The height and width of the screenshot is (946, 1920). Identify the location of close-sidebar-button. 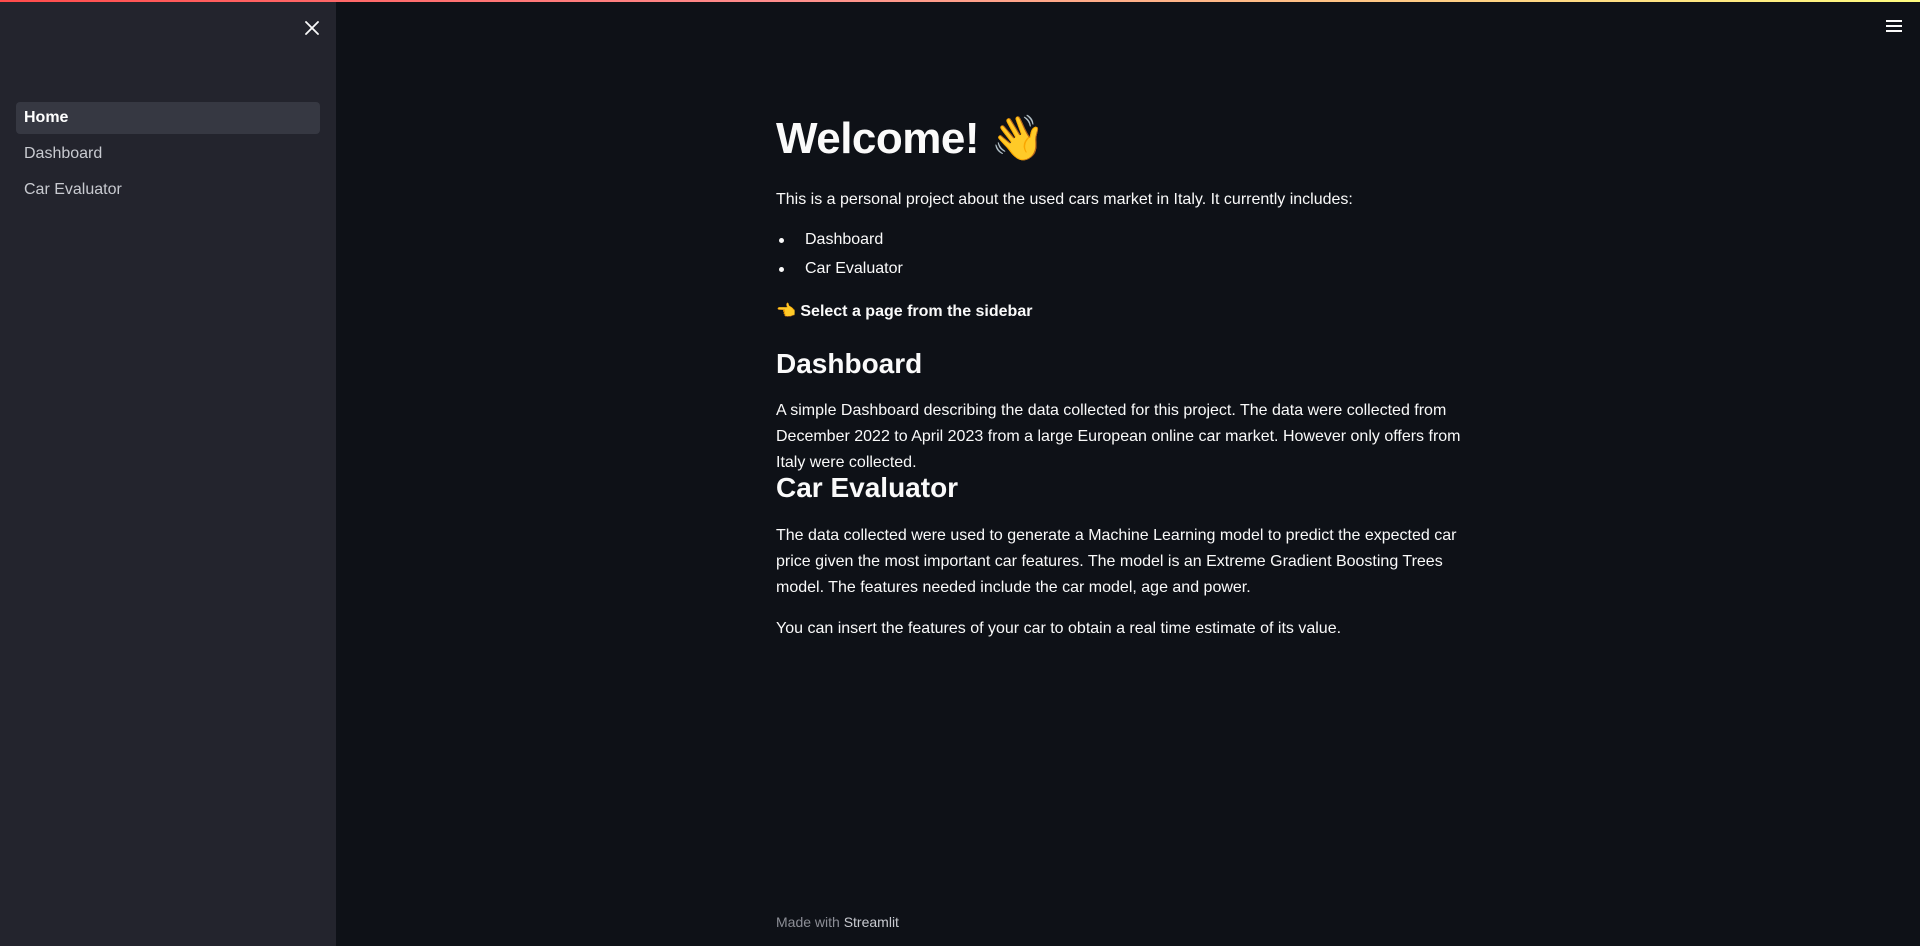
(312, 28).